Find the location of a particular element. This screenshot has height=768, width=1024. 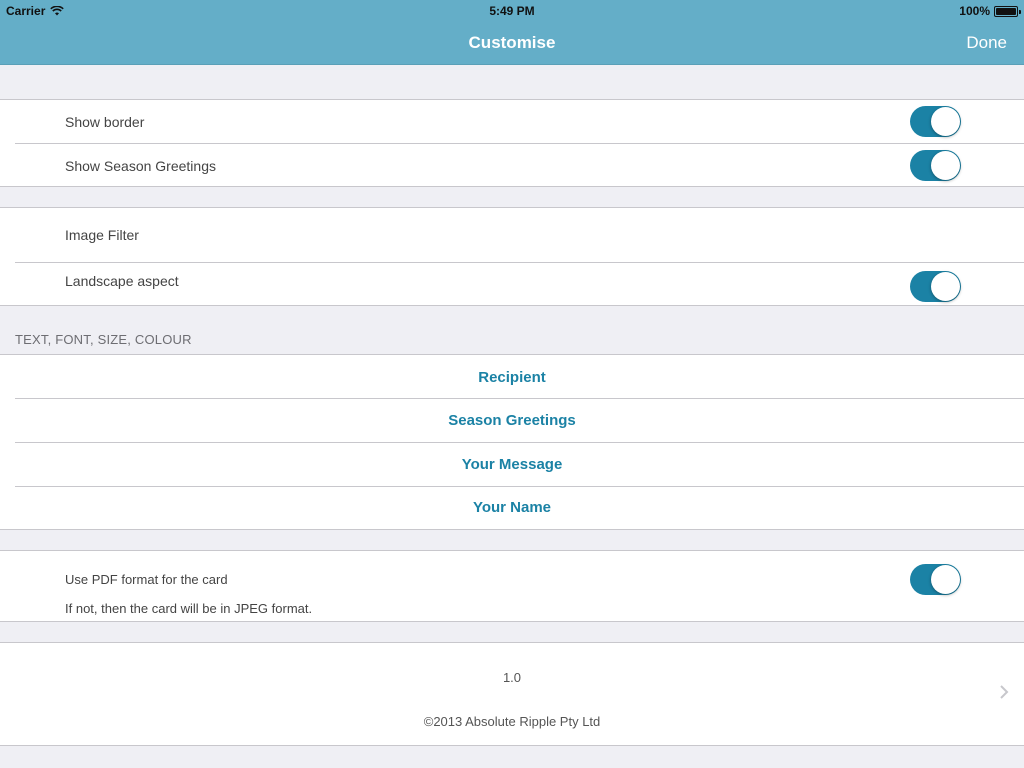

display-options-group: Show border Show Season Greetings is located at coordinates (512, 143).